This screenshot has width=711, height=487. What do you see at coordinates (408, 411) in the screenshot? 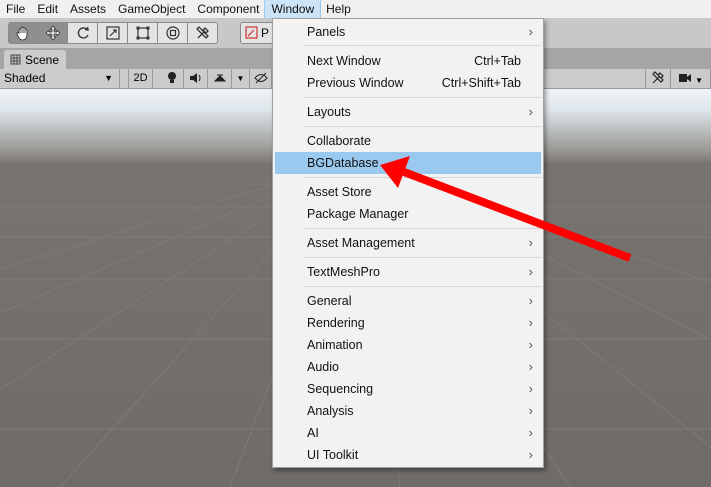
I see `menu-item-analysis: Analysis ›` at bounding box center [408, 411].